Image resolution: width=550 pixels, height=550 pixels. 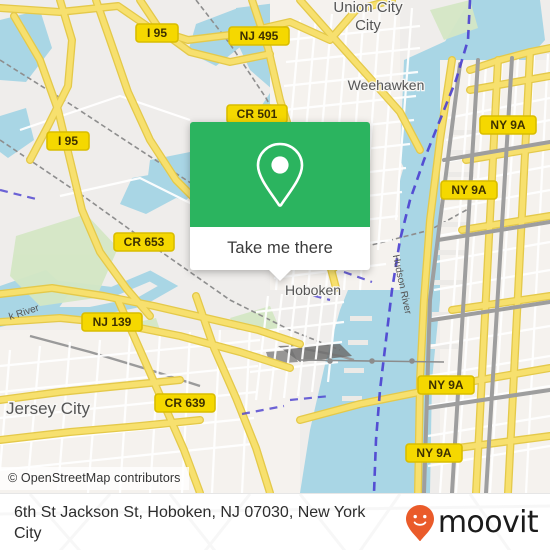 I want to click on route-shield-cr501: CR 501, so click(x=257, y=114).